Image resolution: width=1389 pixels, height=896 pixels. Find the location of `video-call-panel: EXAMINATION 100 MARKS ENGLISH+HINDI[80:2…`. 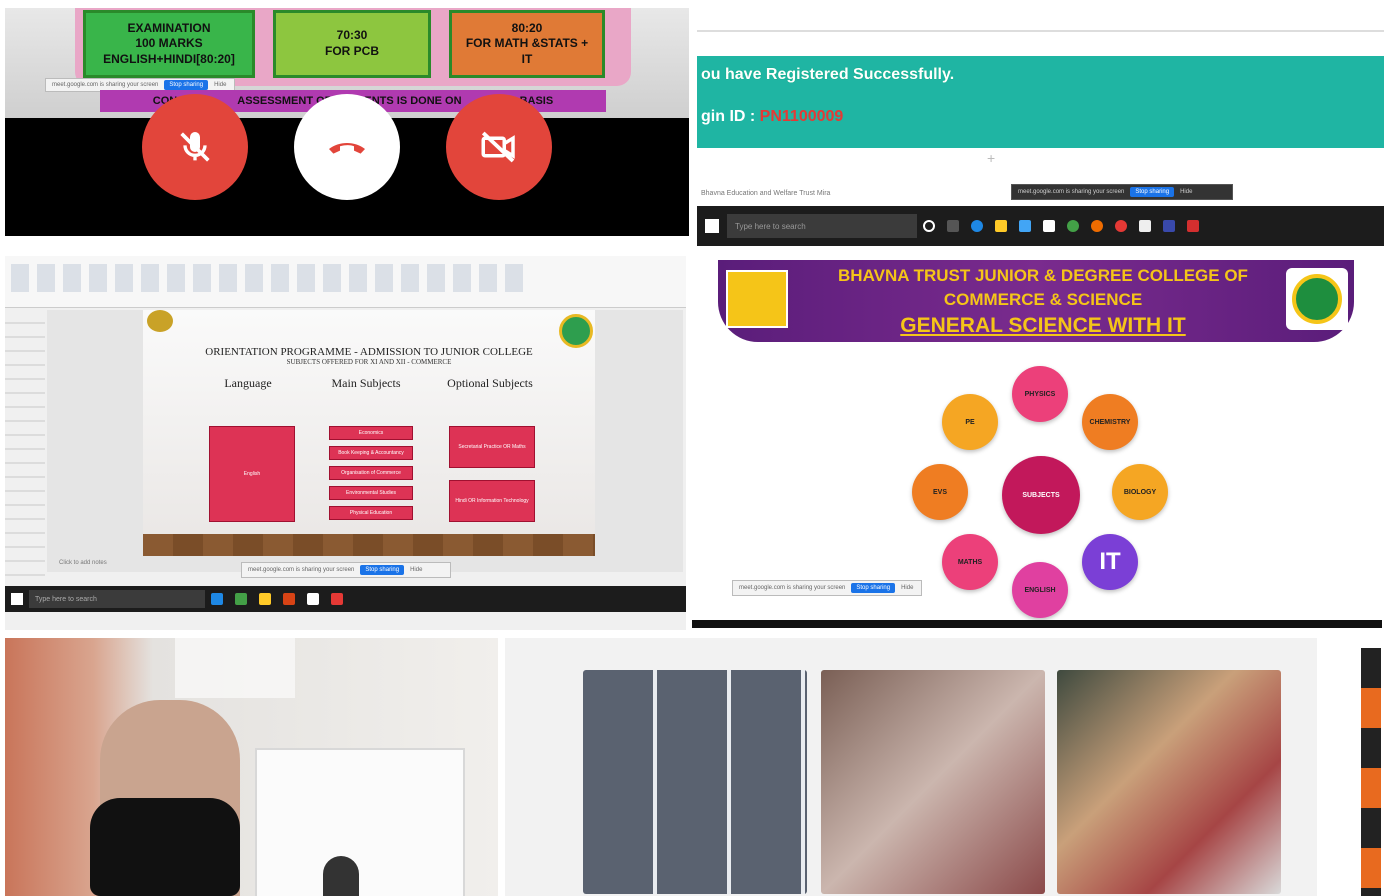

video-call-panel: EXAMINATION 100 MARKS ENGLISH+HINDI[80:2… is located at coordinates (347, 122).